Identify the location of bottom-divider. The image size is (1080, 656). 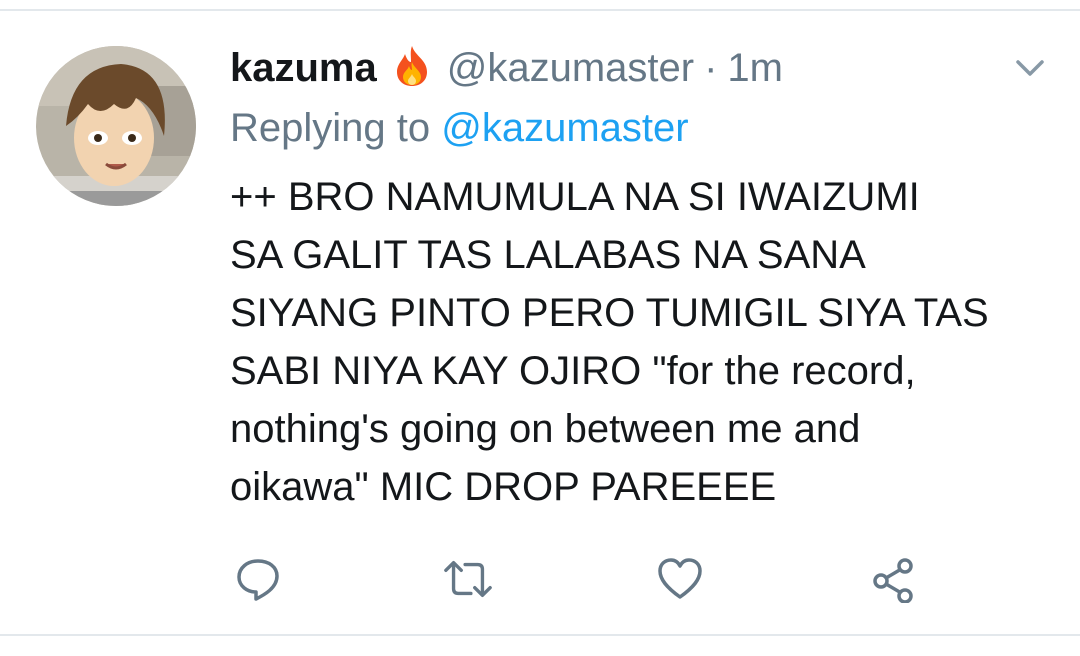
(540, 635).